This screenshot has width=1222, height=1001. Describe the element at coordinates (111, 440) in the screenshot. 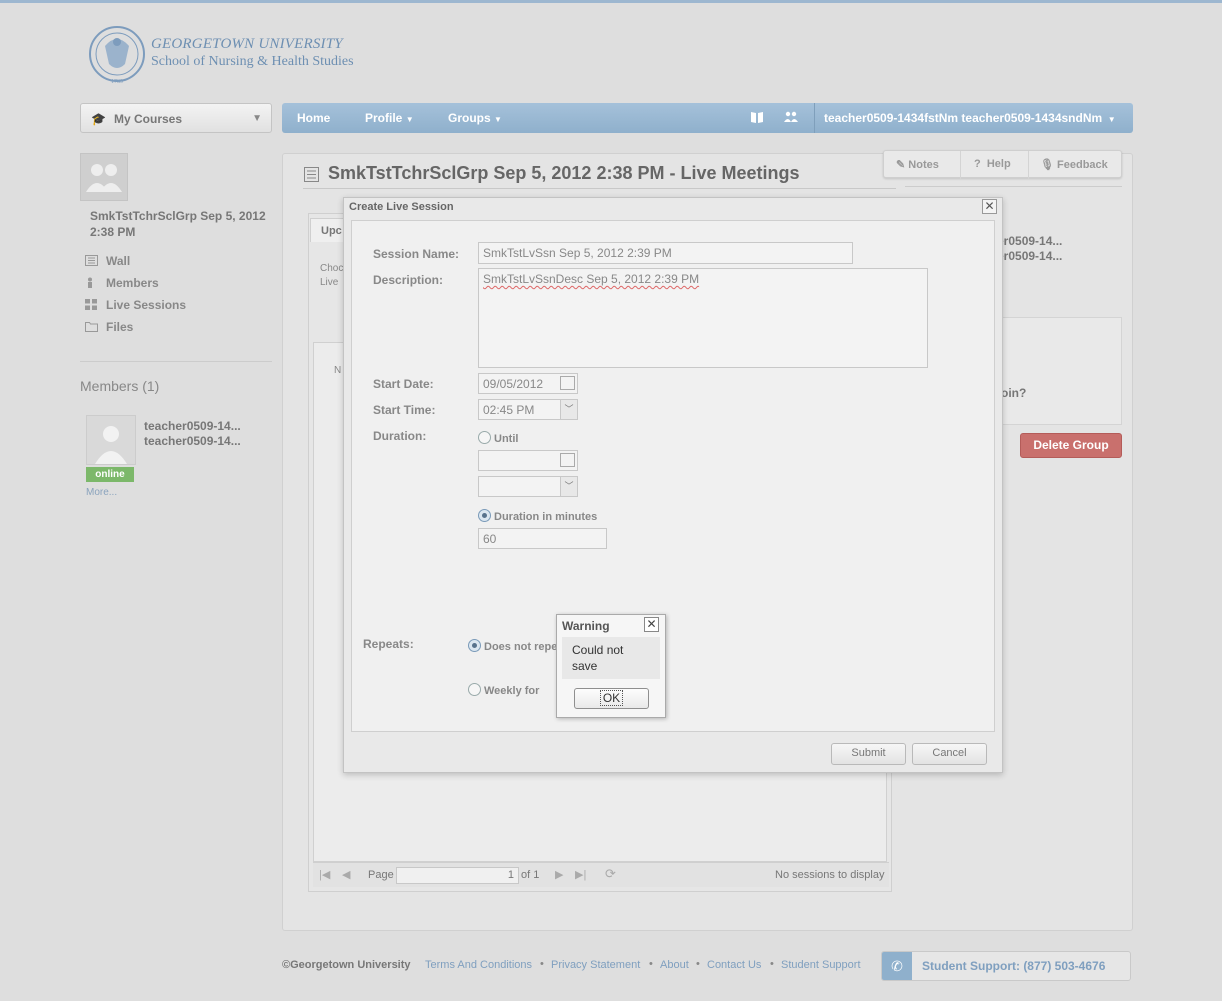

I see `avatar` at that location.